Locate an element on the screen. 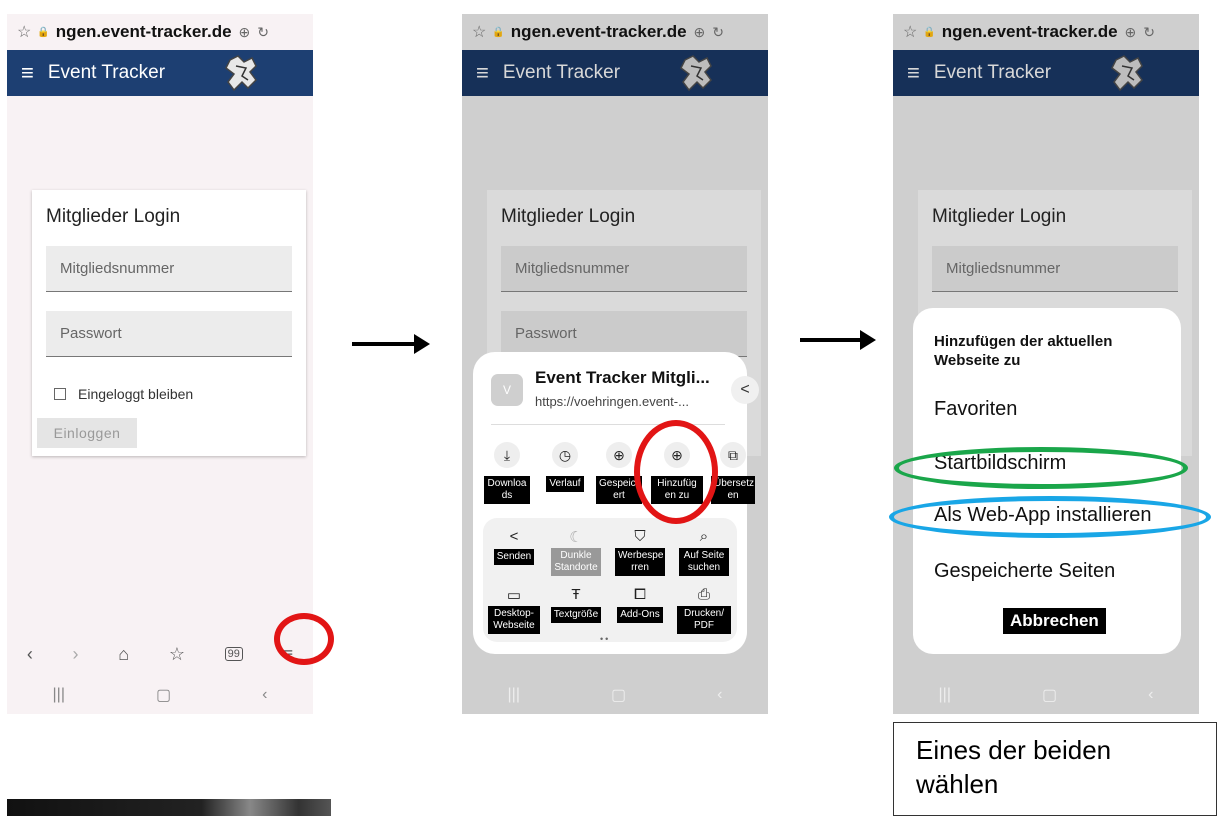 The height and width of the screenshot is (816, 1217). page-indicator: •• is located at coordinates (605, 639).